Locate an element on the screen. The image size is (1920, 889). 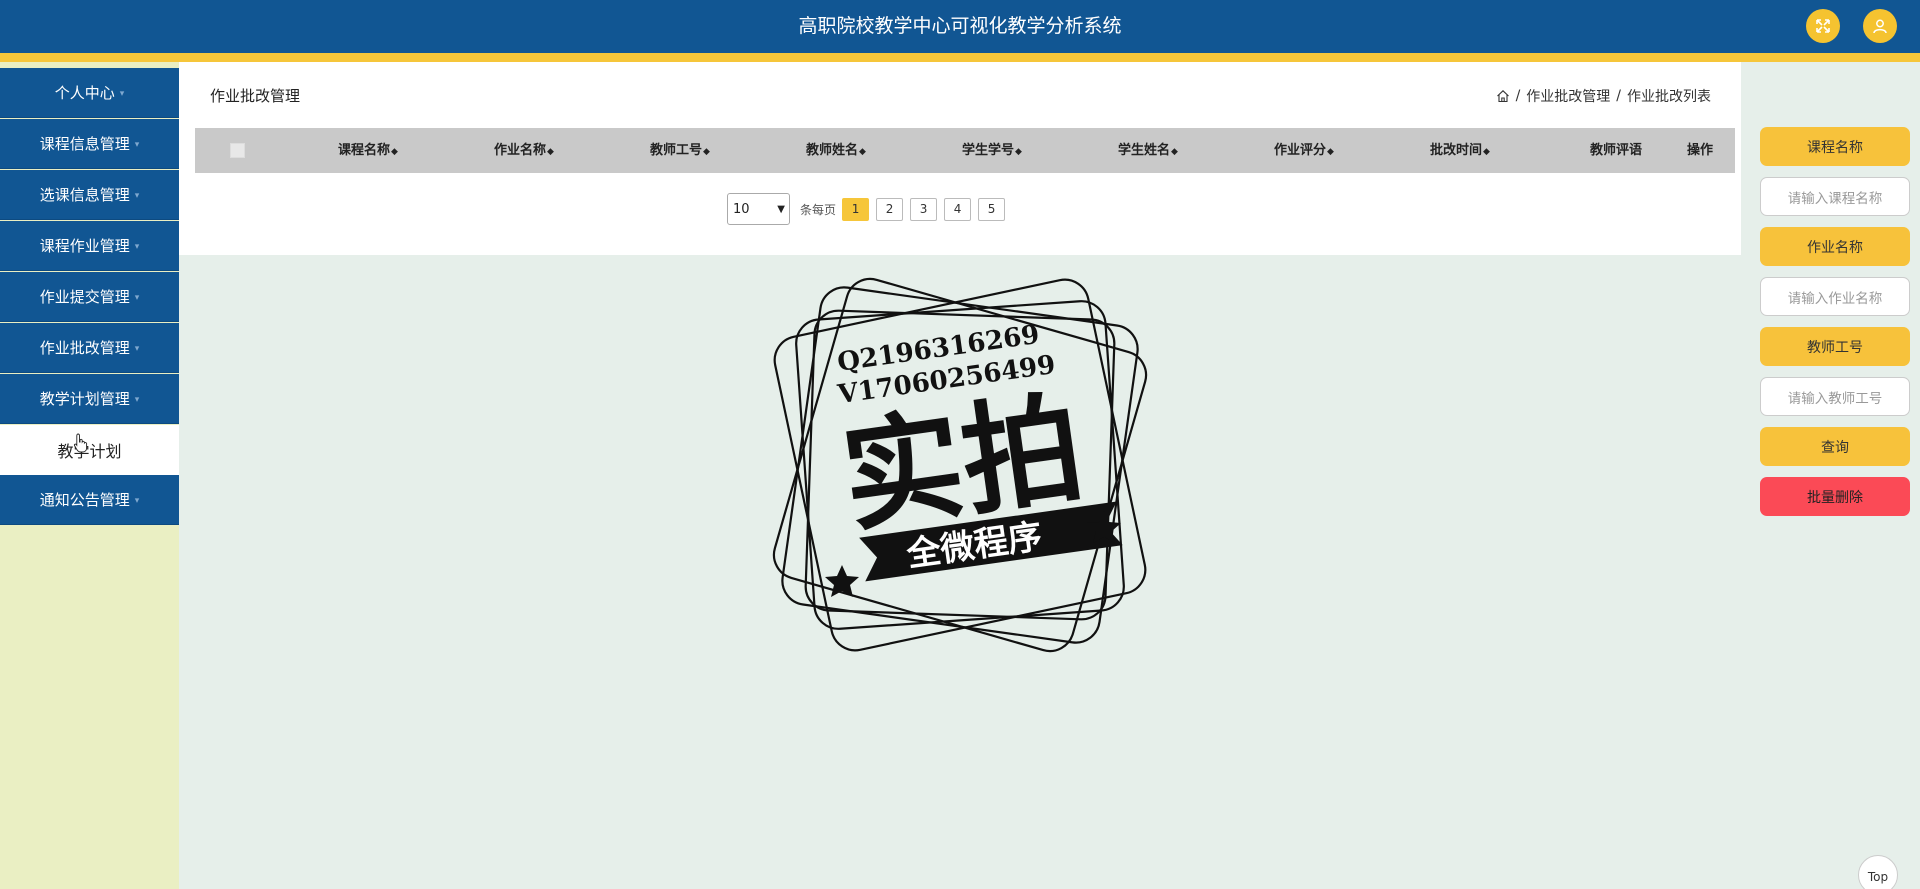
column-header-student-name: 学生姓名◆ is located at coordinates (1148, 150).